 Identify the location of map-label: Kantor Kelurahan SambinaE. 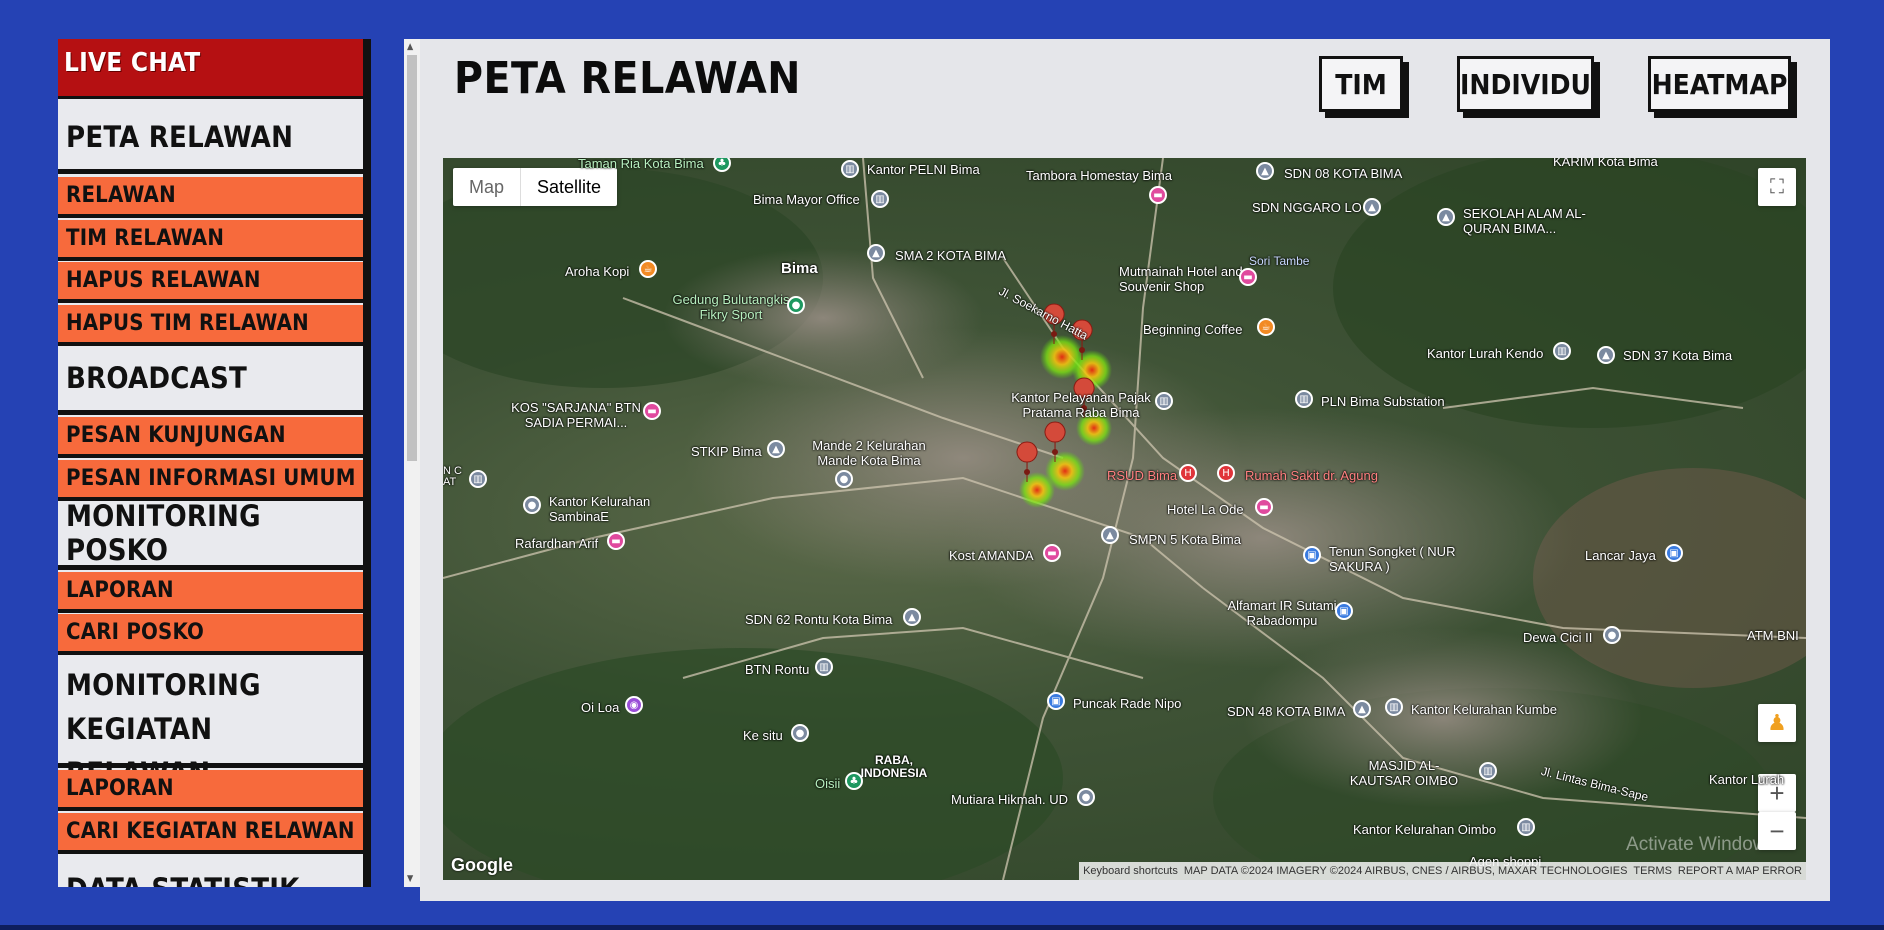
(614, 509).